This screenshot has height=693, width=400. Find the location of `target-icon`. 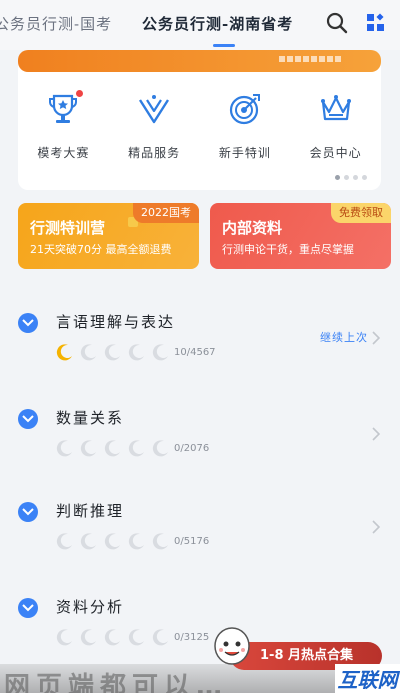

target-icon is located at coordinates (245, 109).